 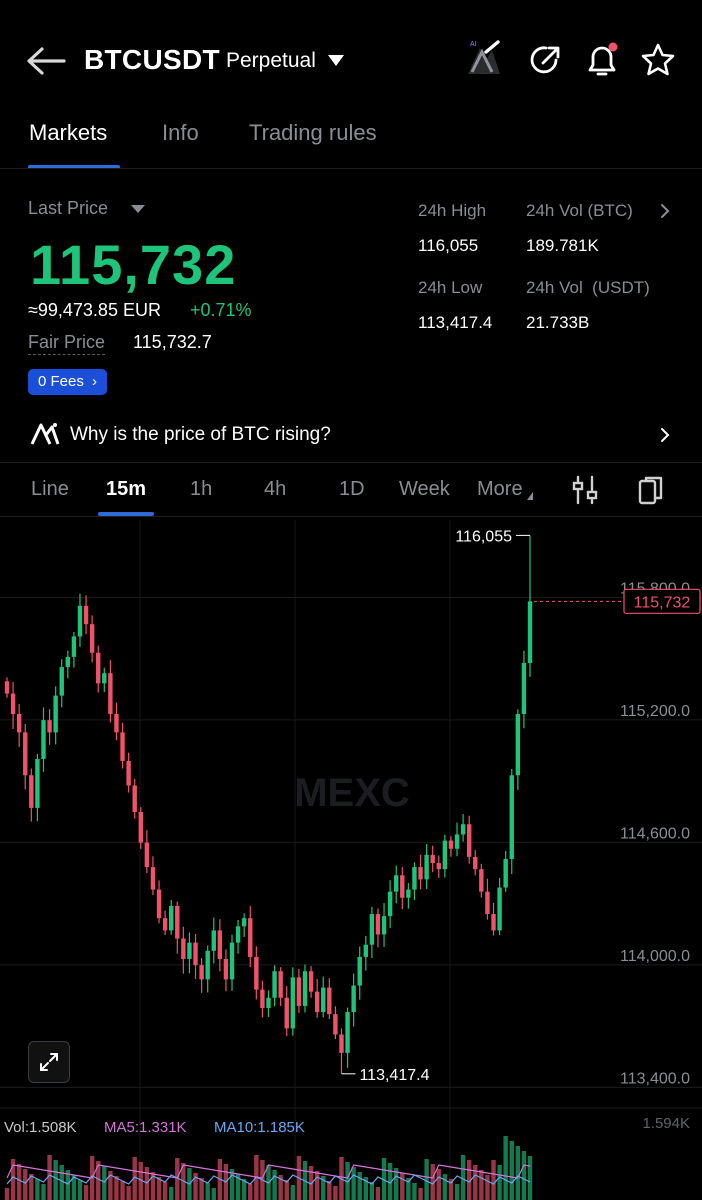 I want to click on notification-bell-icon, so click(x=602, y=60).